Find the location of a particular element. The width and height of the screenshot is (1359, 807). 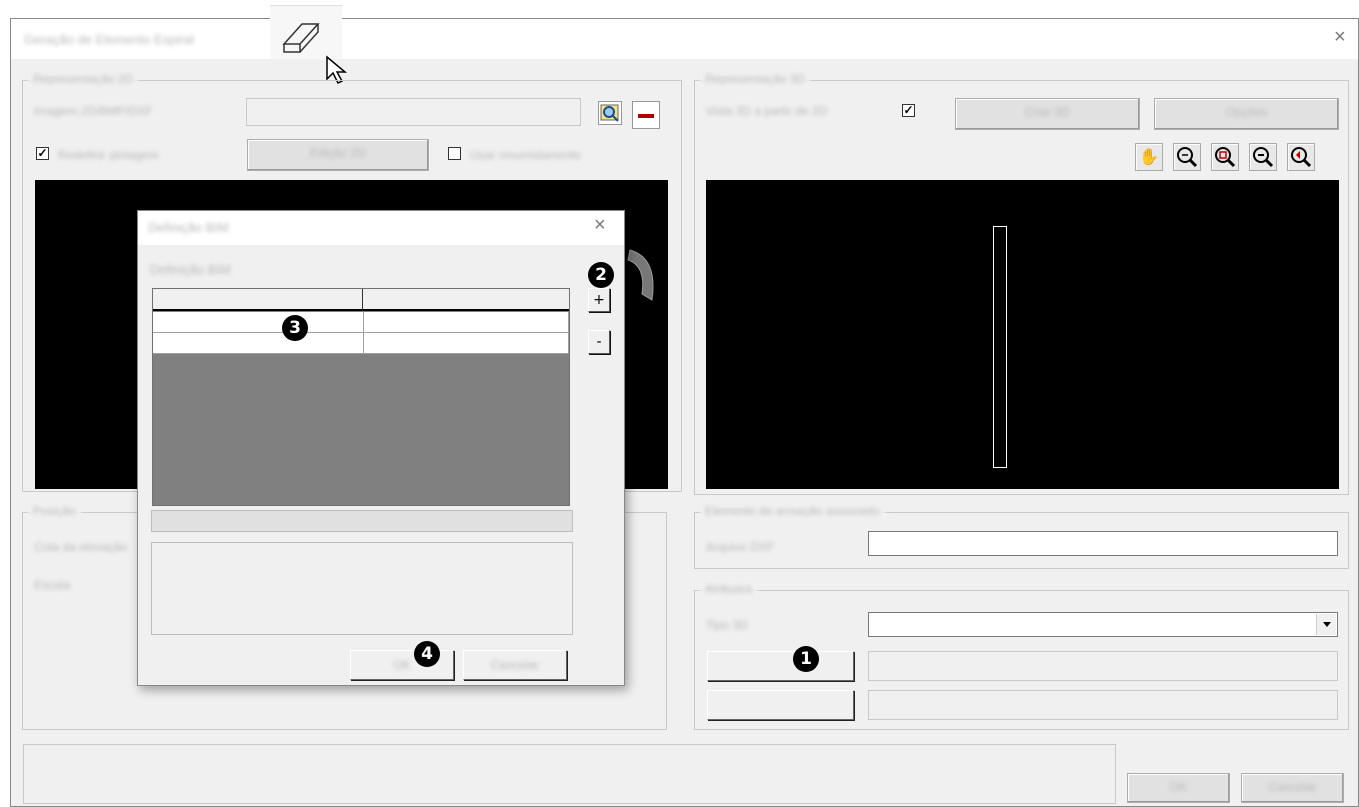

create-3d-button: Criar 3D is located at coordinates (1047, 114).